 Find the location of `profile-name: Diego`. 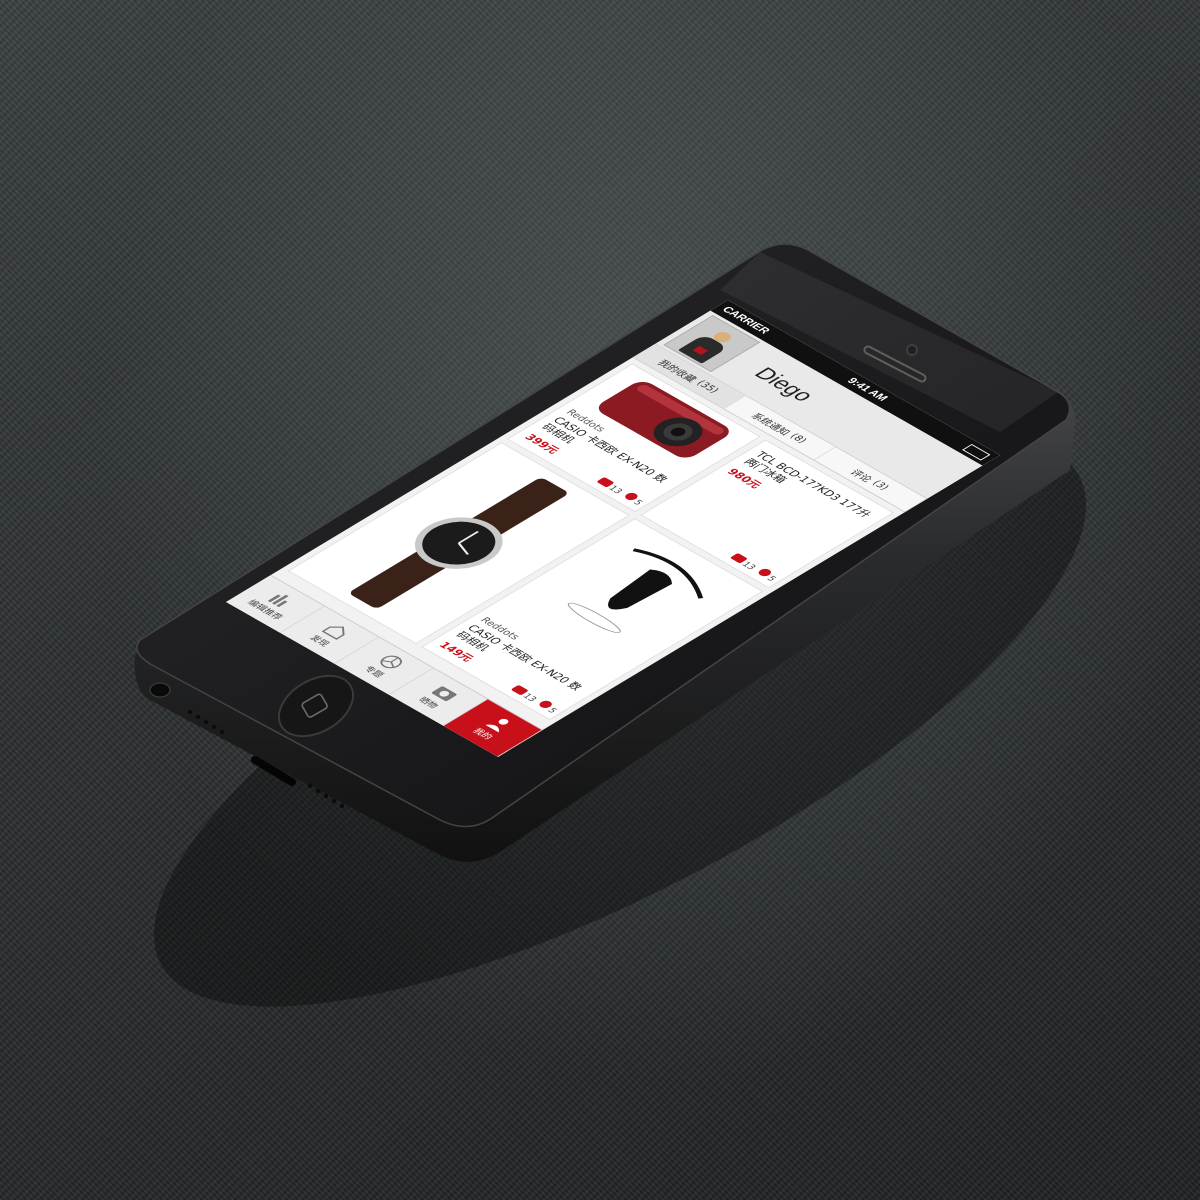

profile-name: Diego is located at coordinates (784, 384).